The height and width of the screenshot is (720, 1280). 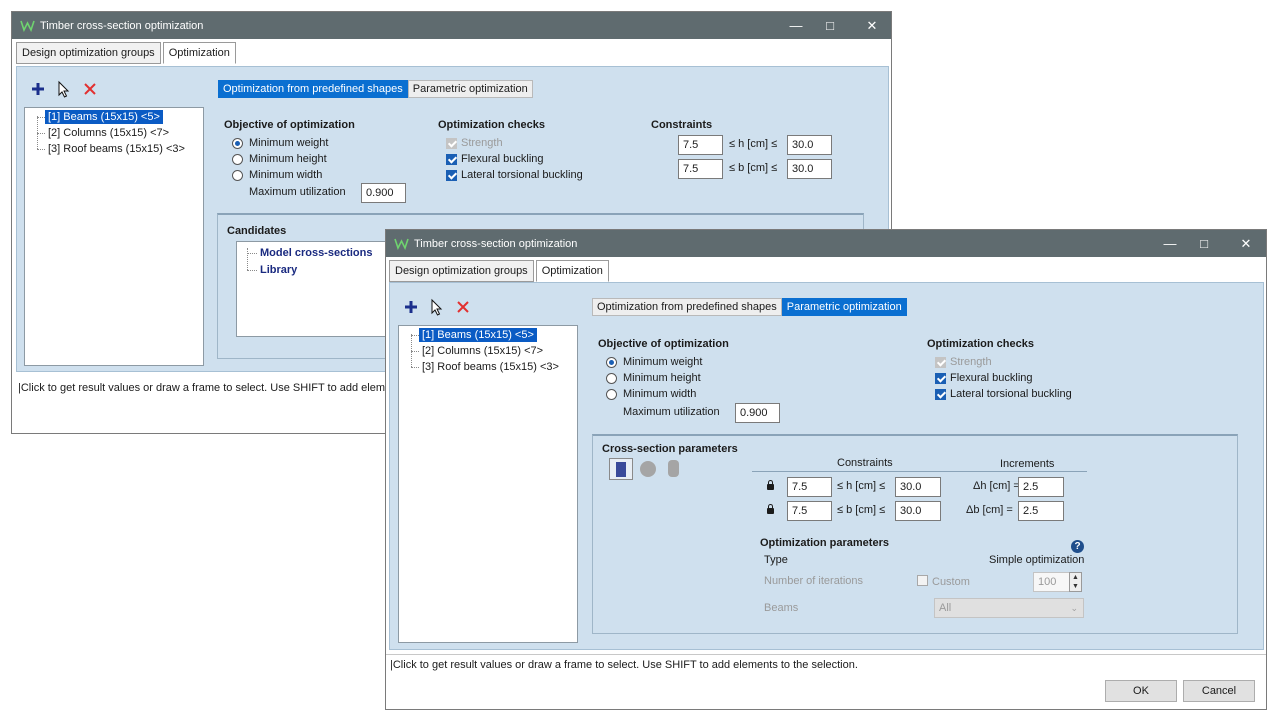 I want to click on constraints-header: Constraints, so click(x=682, y=125).